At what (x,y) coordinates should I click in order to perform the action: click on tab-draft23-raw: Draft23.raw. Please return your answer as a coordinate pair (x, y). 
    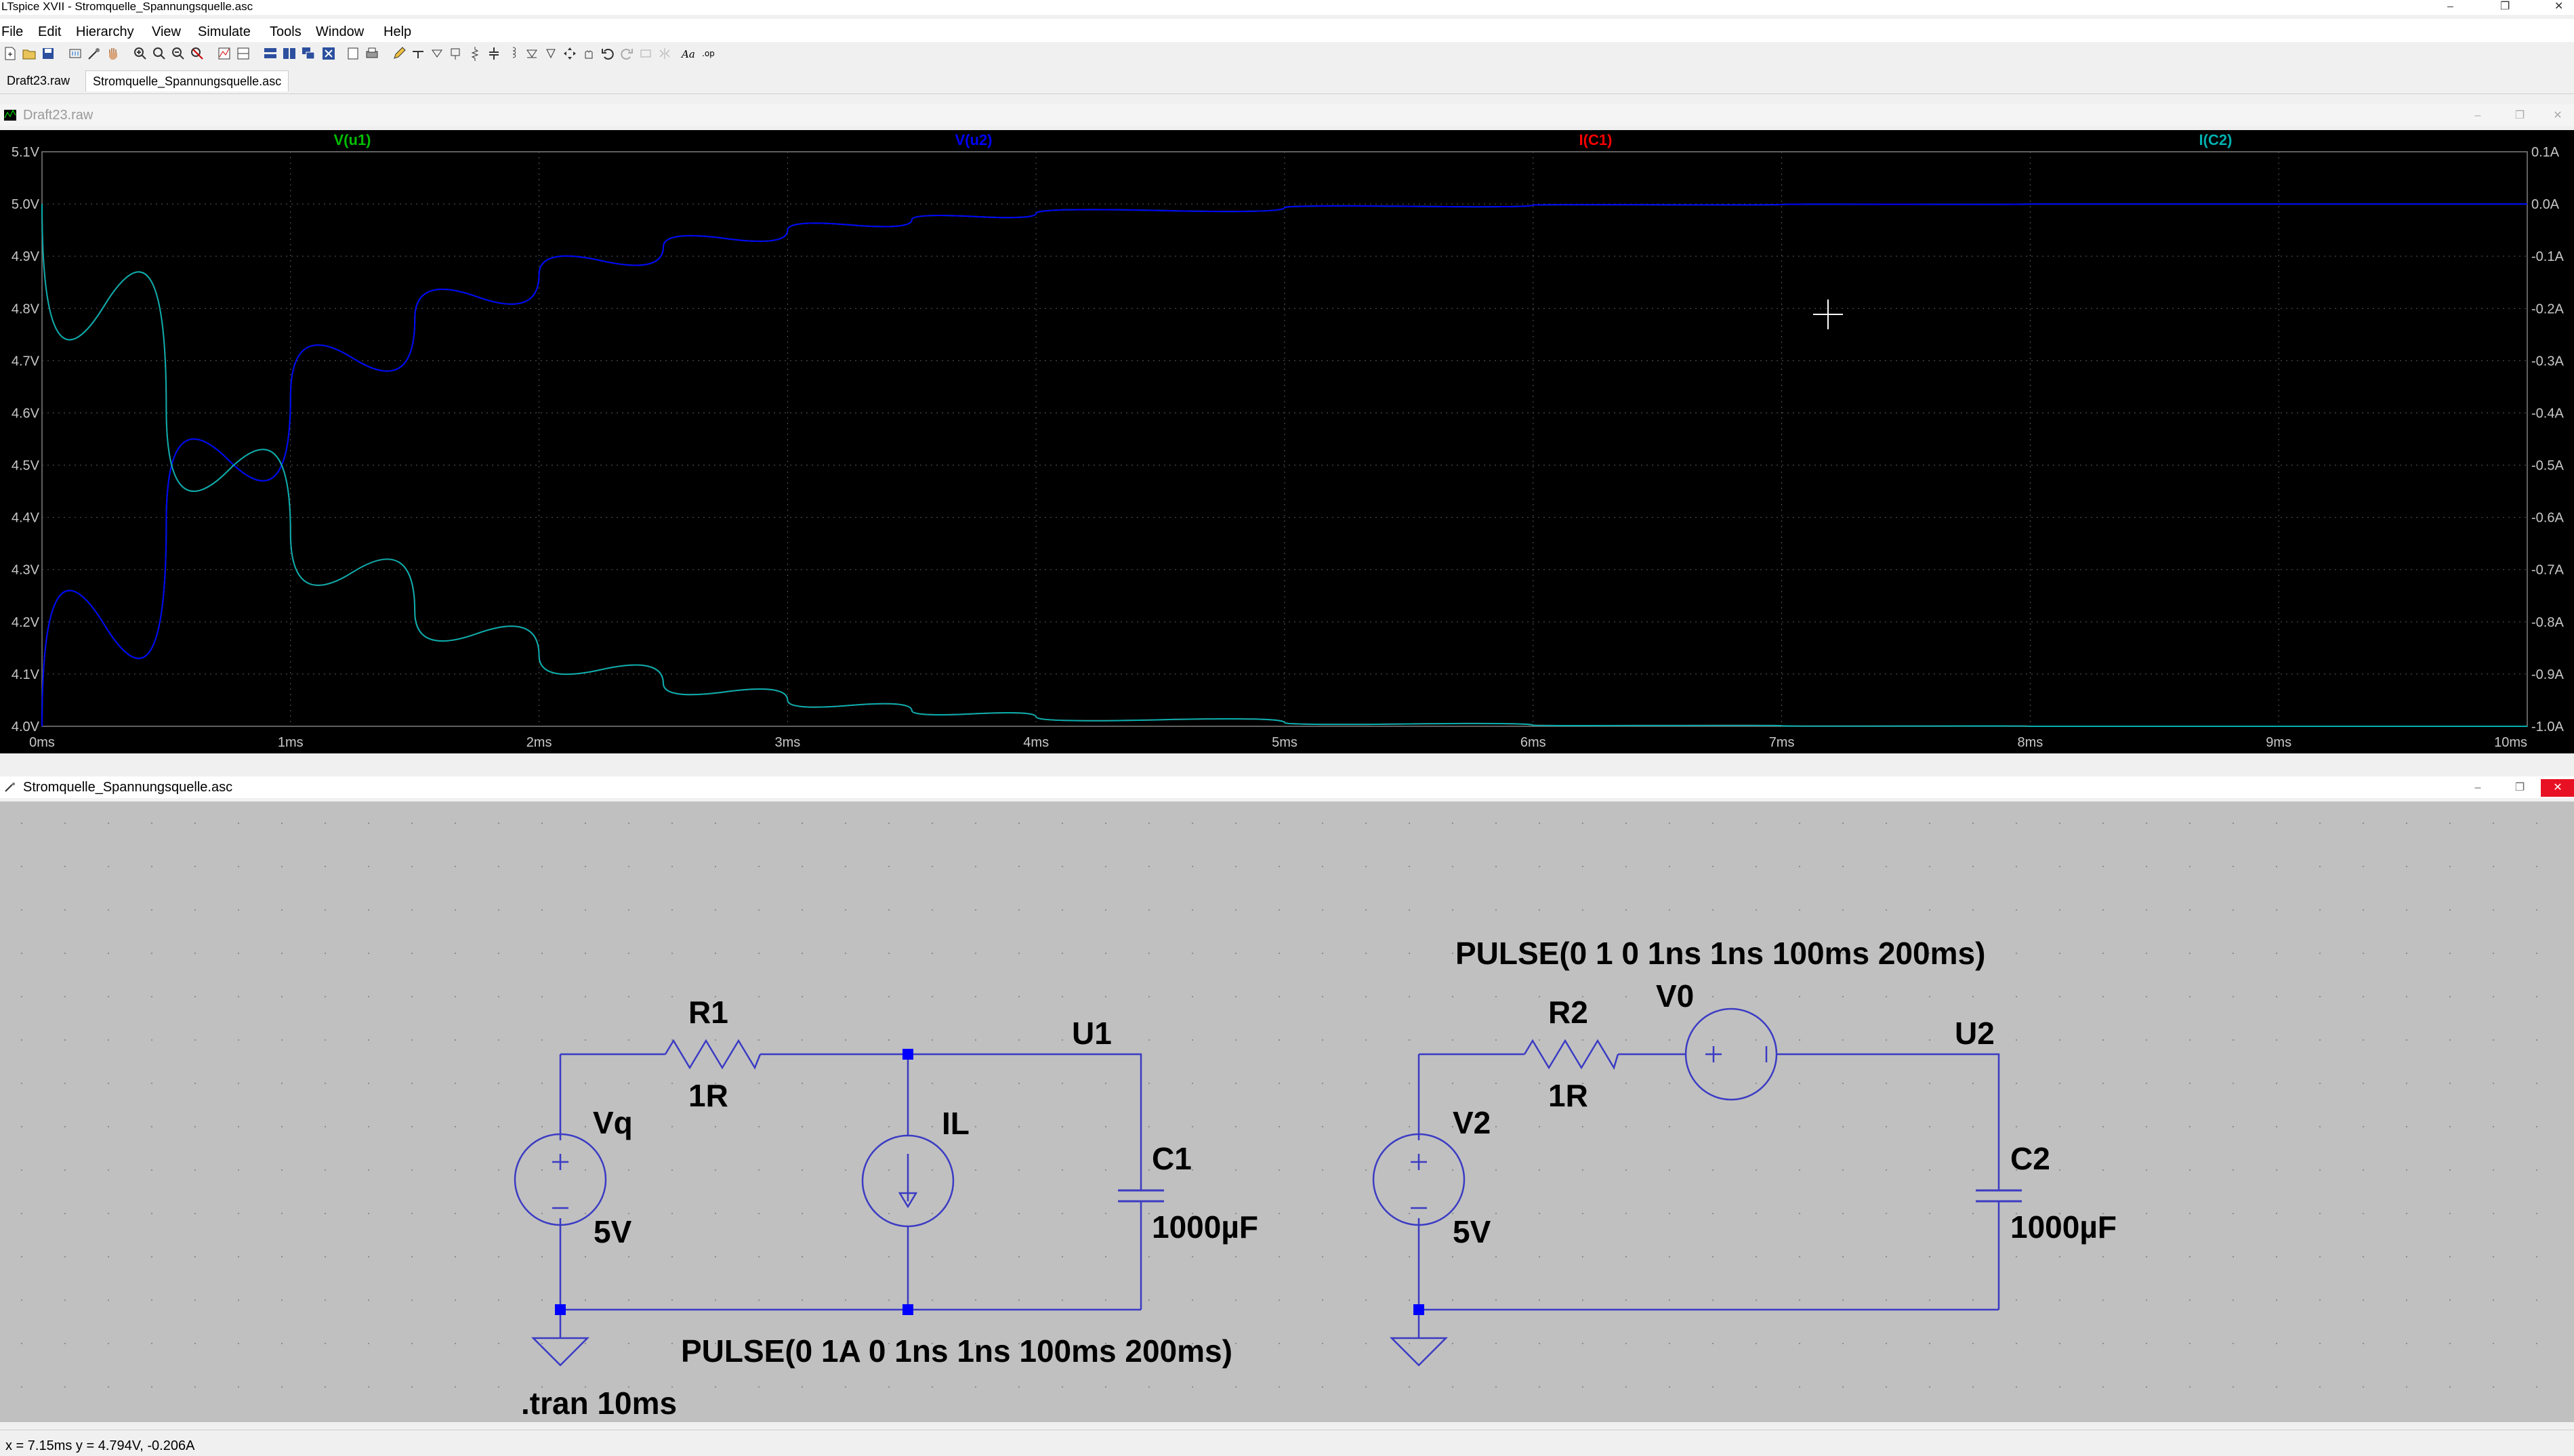
    Looking at the image, I should click on (38, 80).